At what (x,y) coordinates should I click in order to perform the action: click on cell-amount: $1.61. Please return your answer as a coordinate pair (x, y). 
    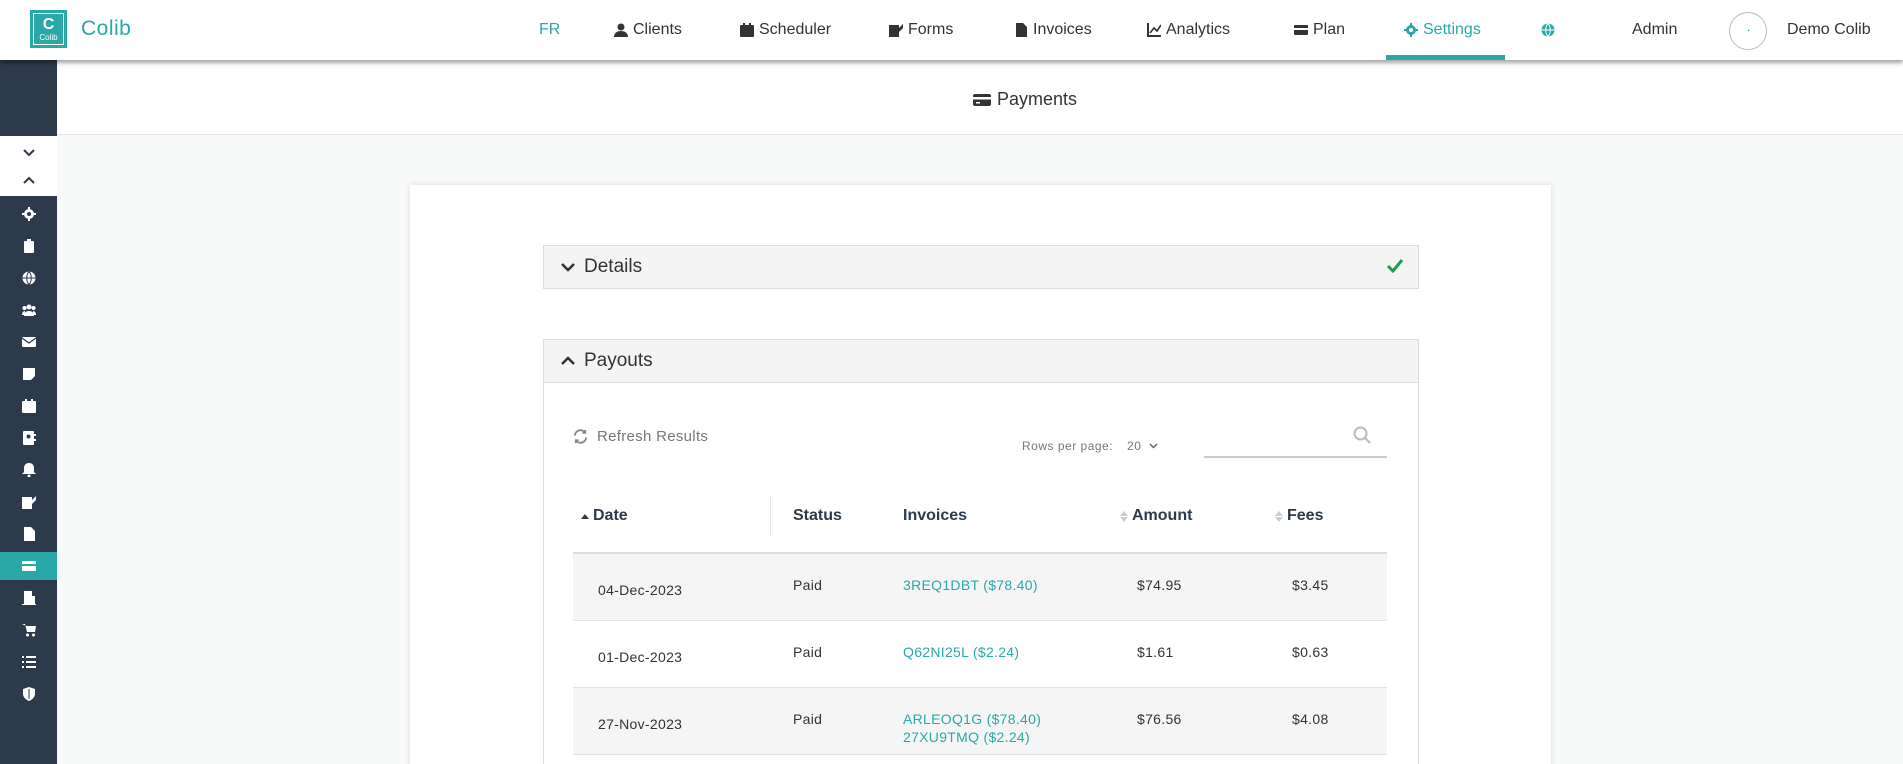
    Looking at the image, I should click on (1155, 652).